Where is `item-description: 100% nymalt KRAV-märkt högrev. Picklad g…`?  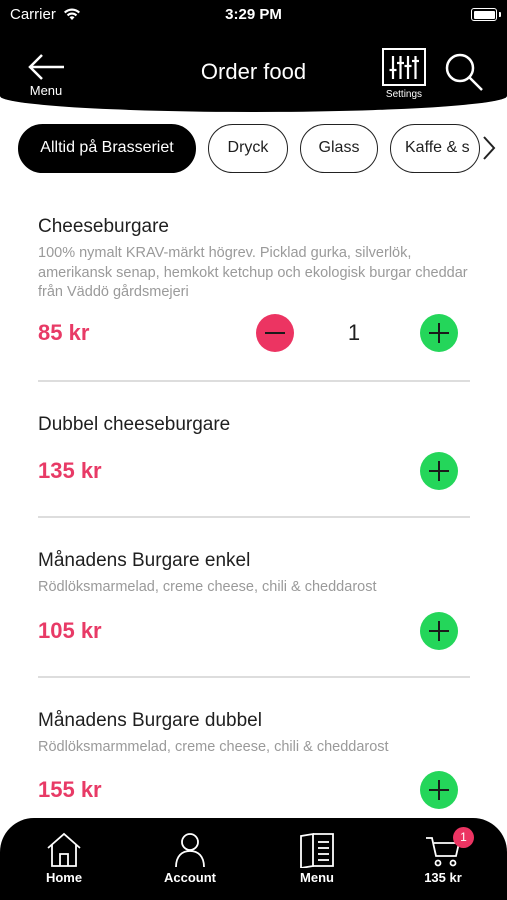
item-description: 100% nymalt KRAV-märkt högrev. Picklad g… is located at coordinates (253, 272).